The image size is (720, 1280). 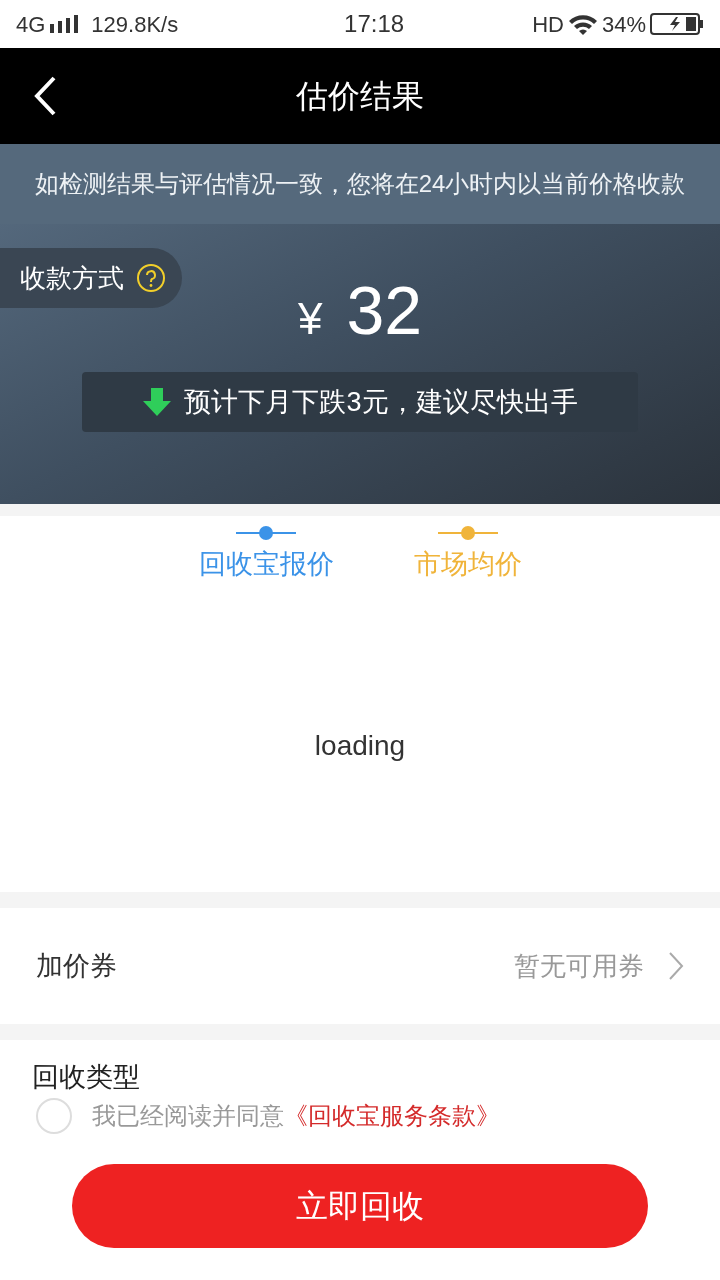 What do you see at coordinates (360, 1206) in the screenshot?
I see `recycle-now-button: 立即回收` at bounding box center [360, 1206].